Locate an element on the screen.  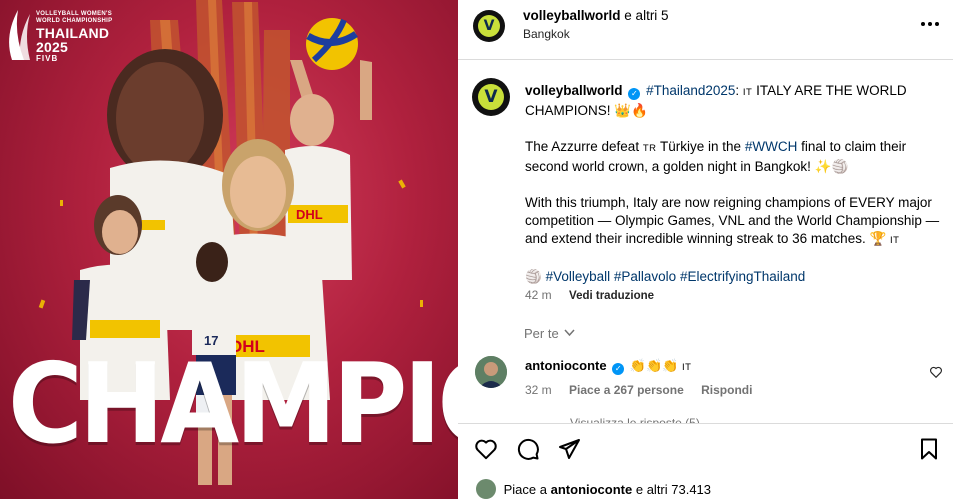
post-time: 42 m is located at coordinates (538, 295).